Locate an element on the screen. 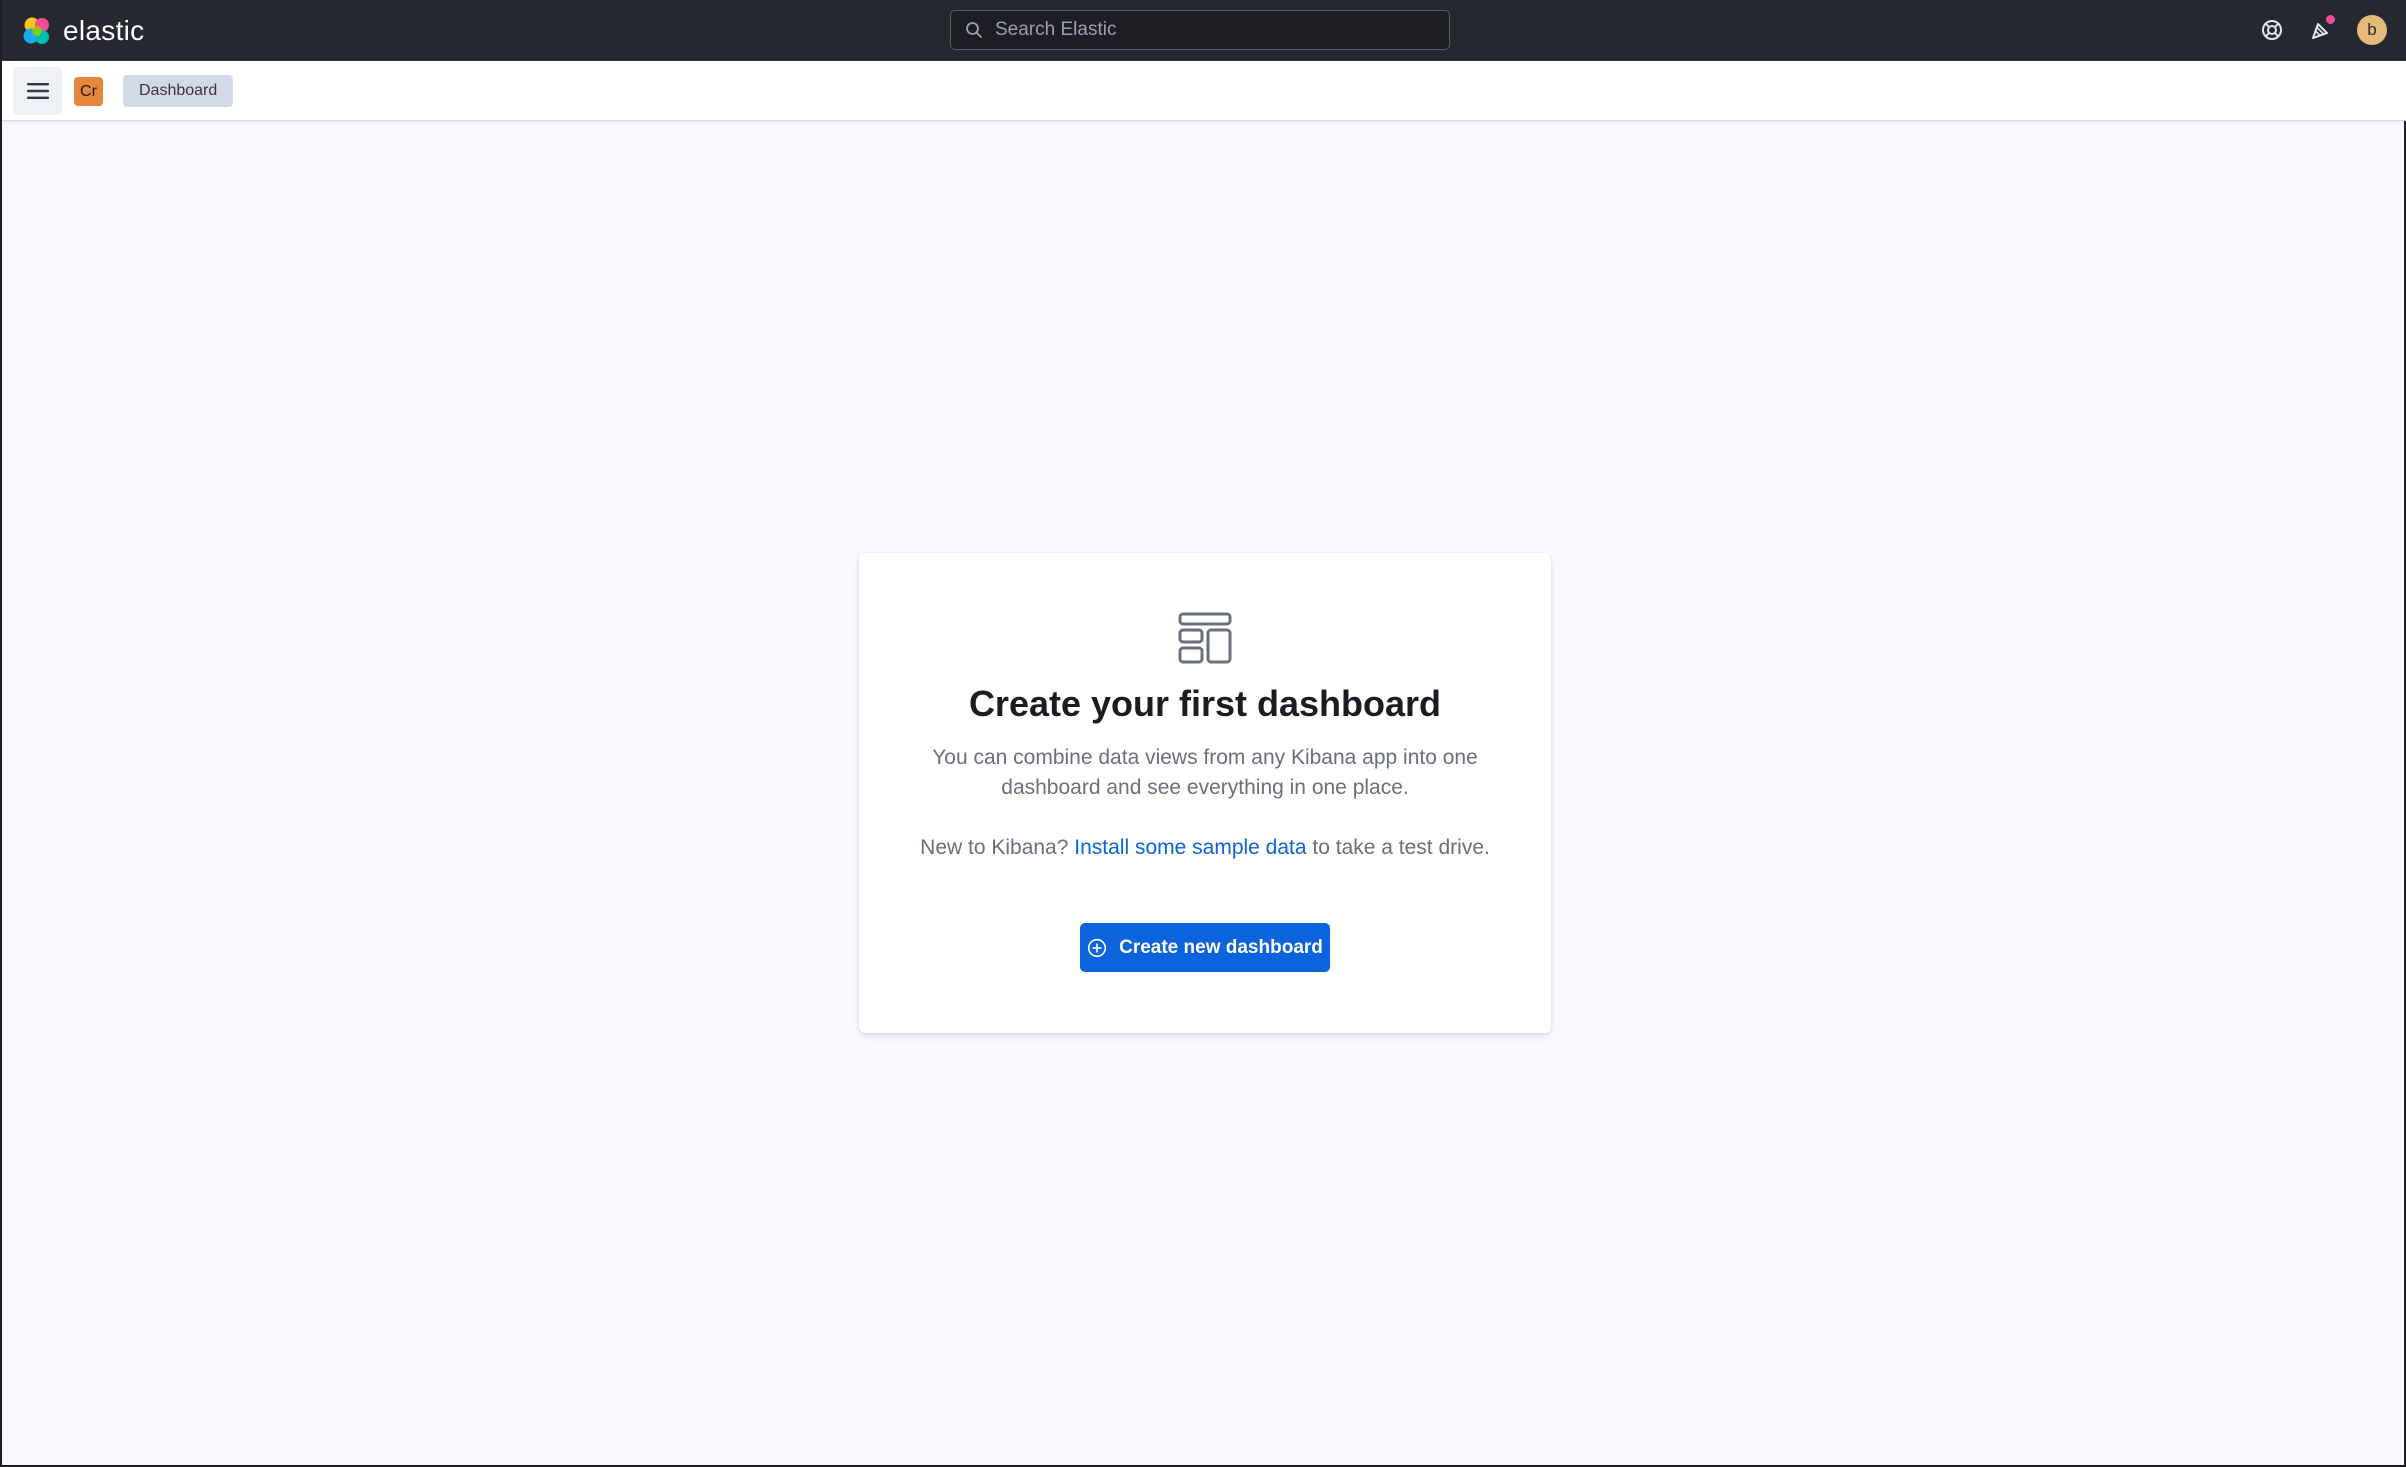 The image size is (2406, 1467). elastic-logo: elastic is located at coordinates (82, 31).